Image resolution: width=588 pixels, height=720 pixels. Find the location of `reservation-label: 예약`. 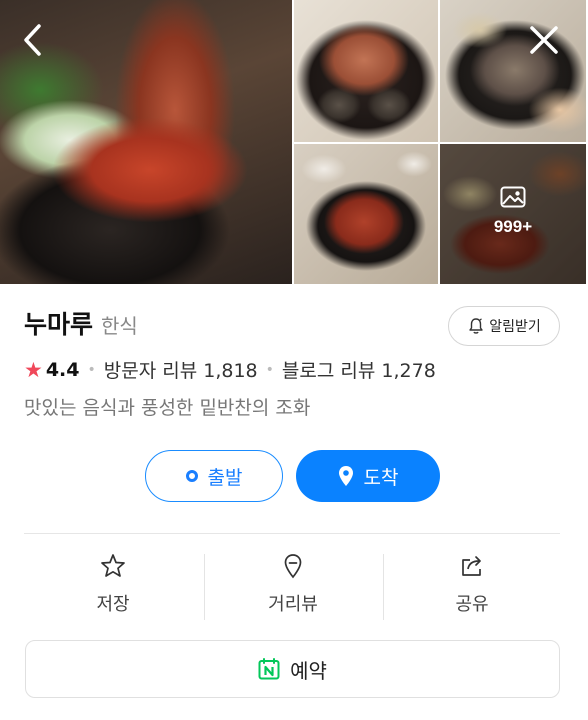

reservation-label: 예약 is located at coordinates (308, 670).